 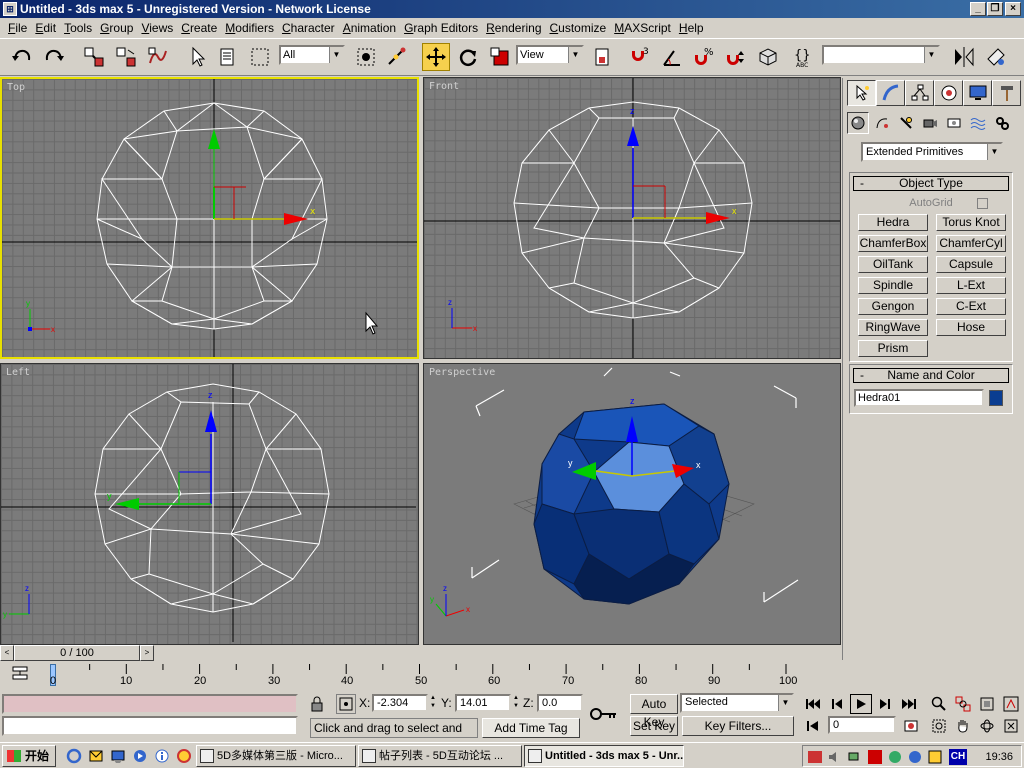 I want to click on select-object-button, so click(x=198, y=57).